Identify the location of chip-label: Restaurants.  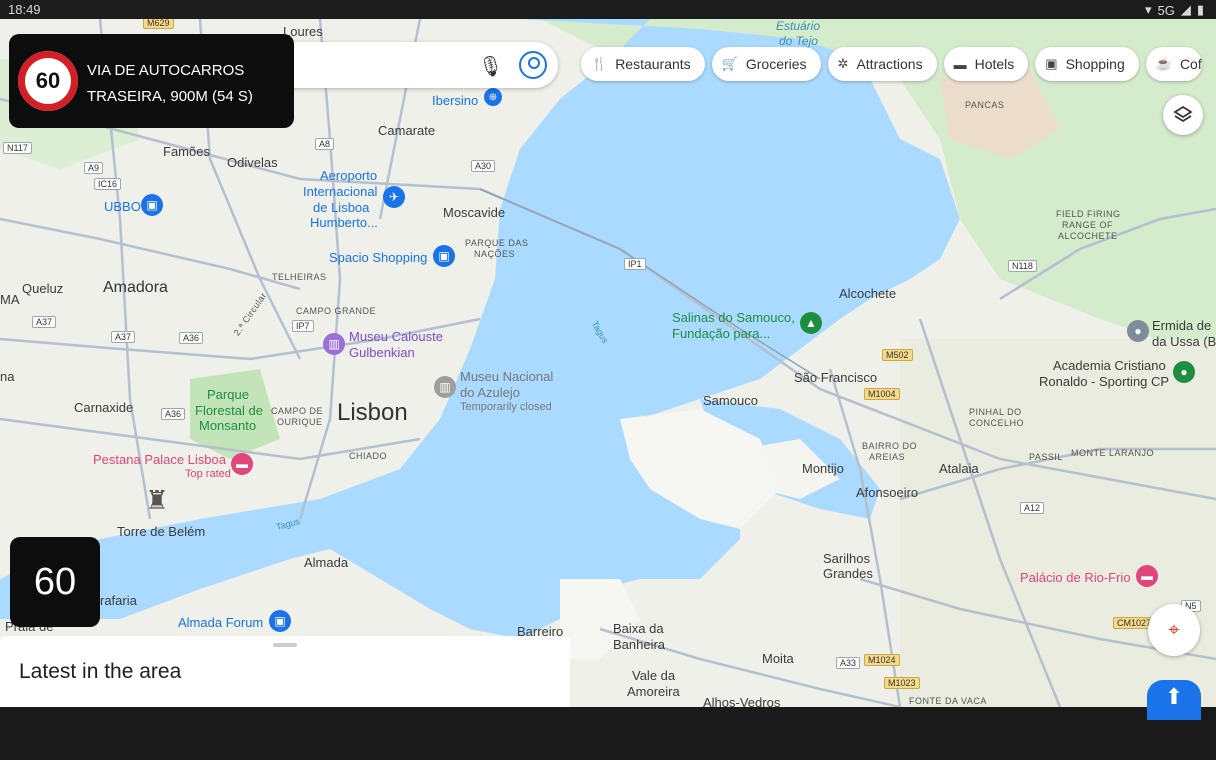
(653, 64).